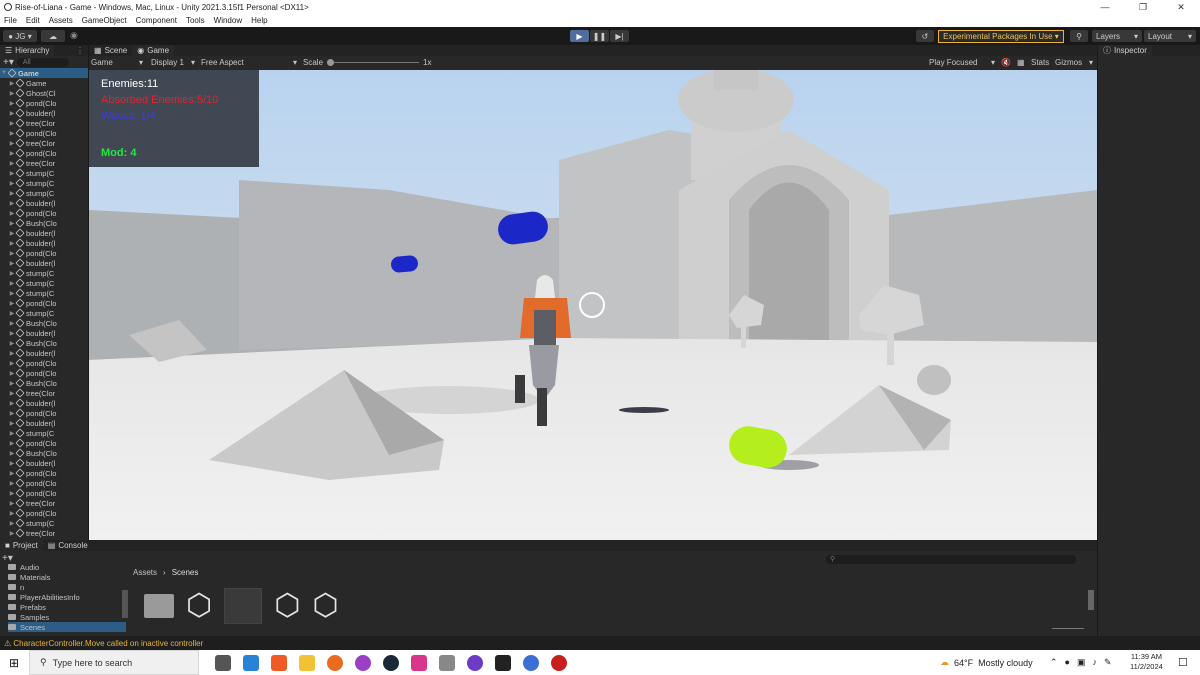 The height and width of the screenshot is (675, 1200). Describe the element at coordinates (111, 50) in the screenshot. I see `tab-scene: ▦ Scene` at that location.